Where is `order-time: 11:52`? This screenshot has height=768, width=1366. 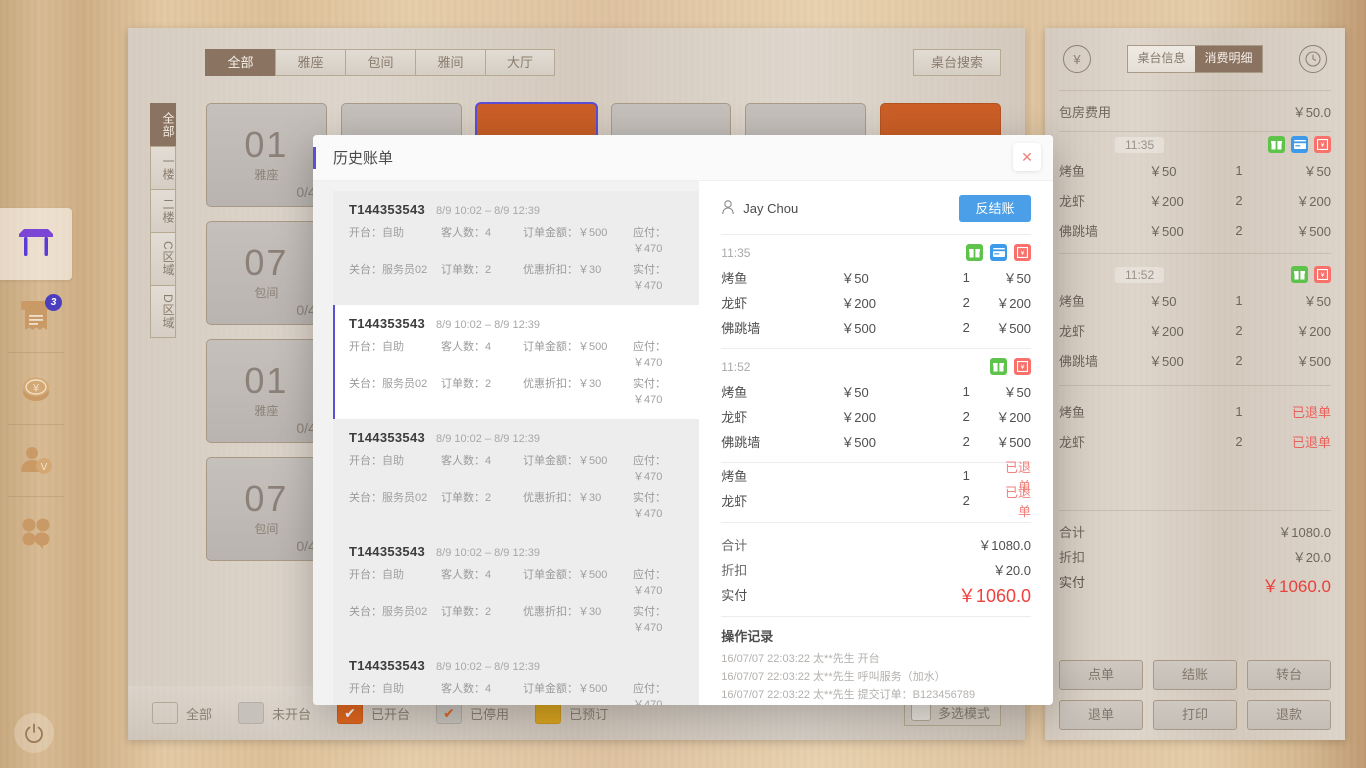
order-time: 11:52 is located at coordinates (1140, 274).